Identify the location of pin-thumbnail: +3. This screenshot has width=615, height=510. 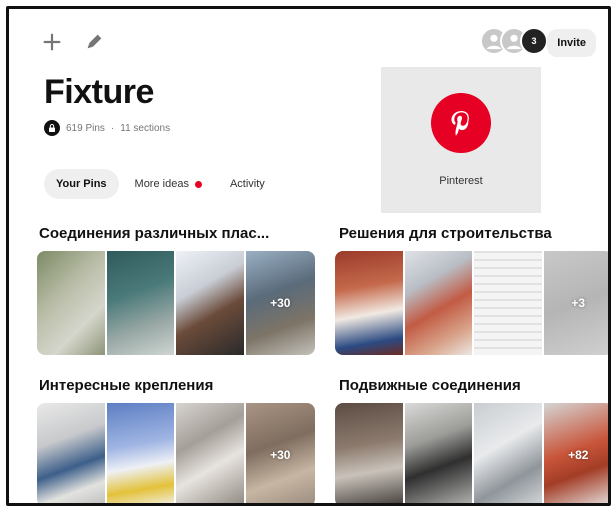
(575, 303).